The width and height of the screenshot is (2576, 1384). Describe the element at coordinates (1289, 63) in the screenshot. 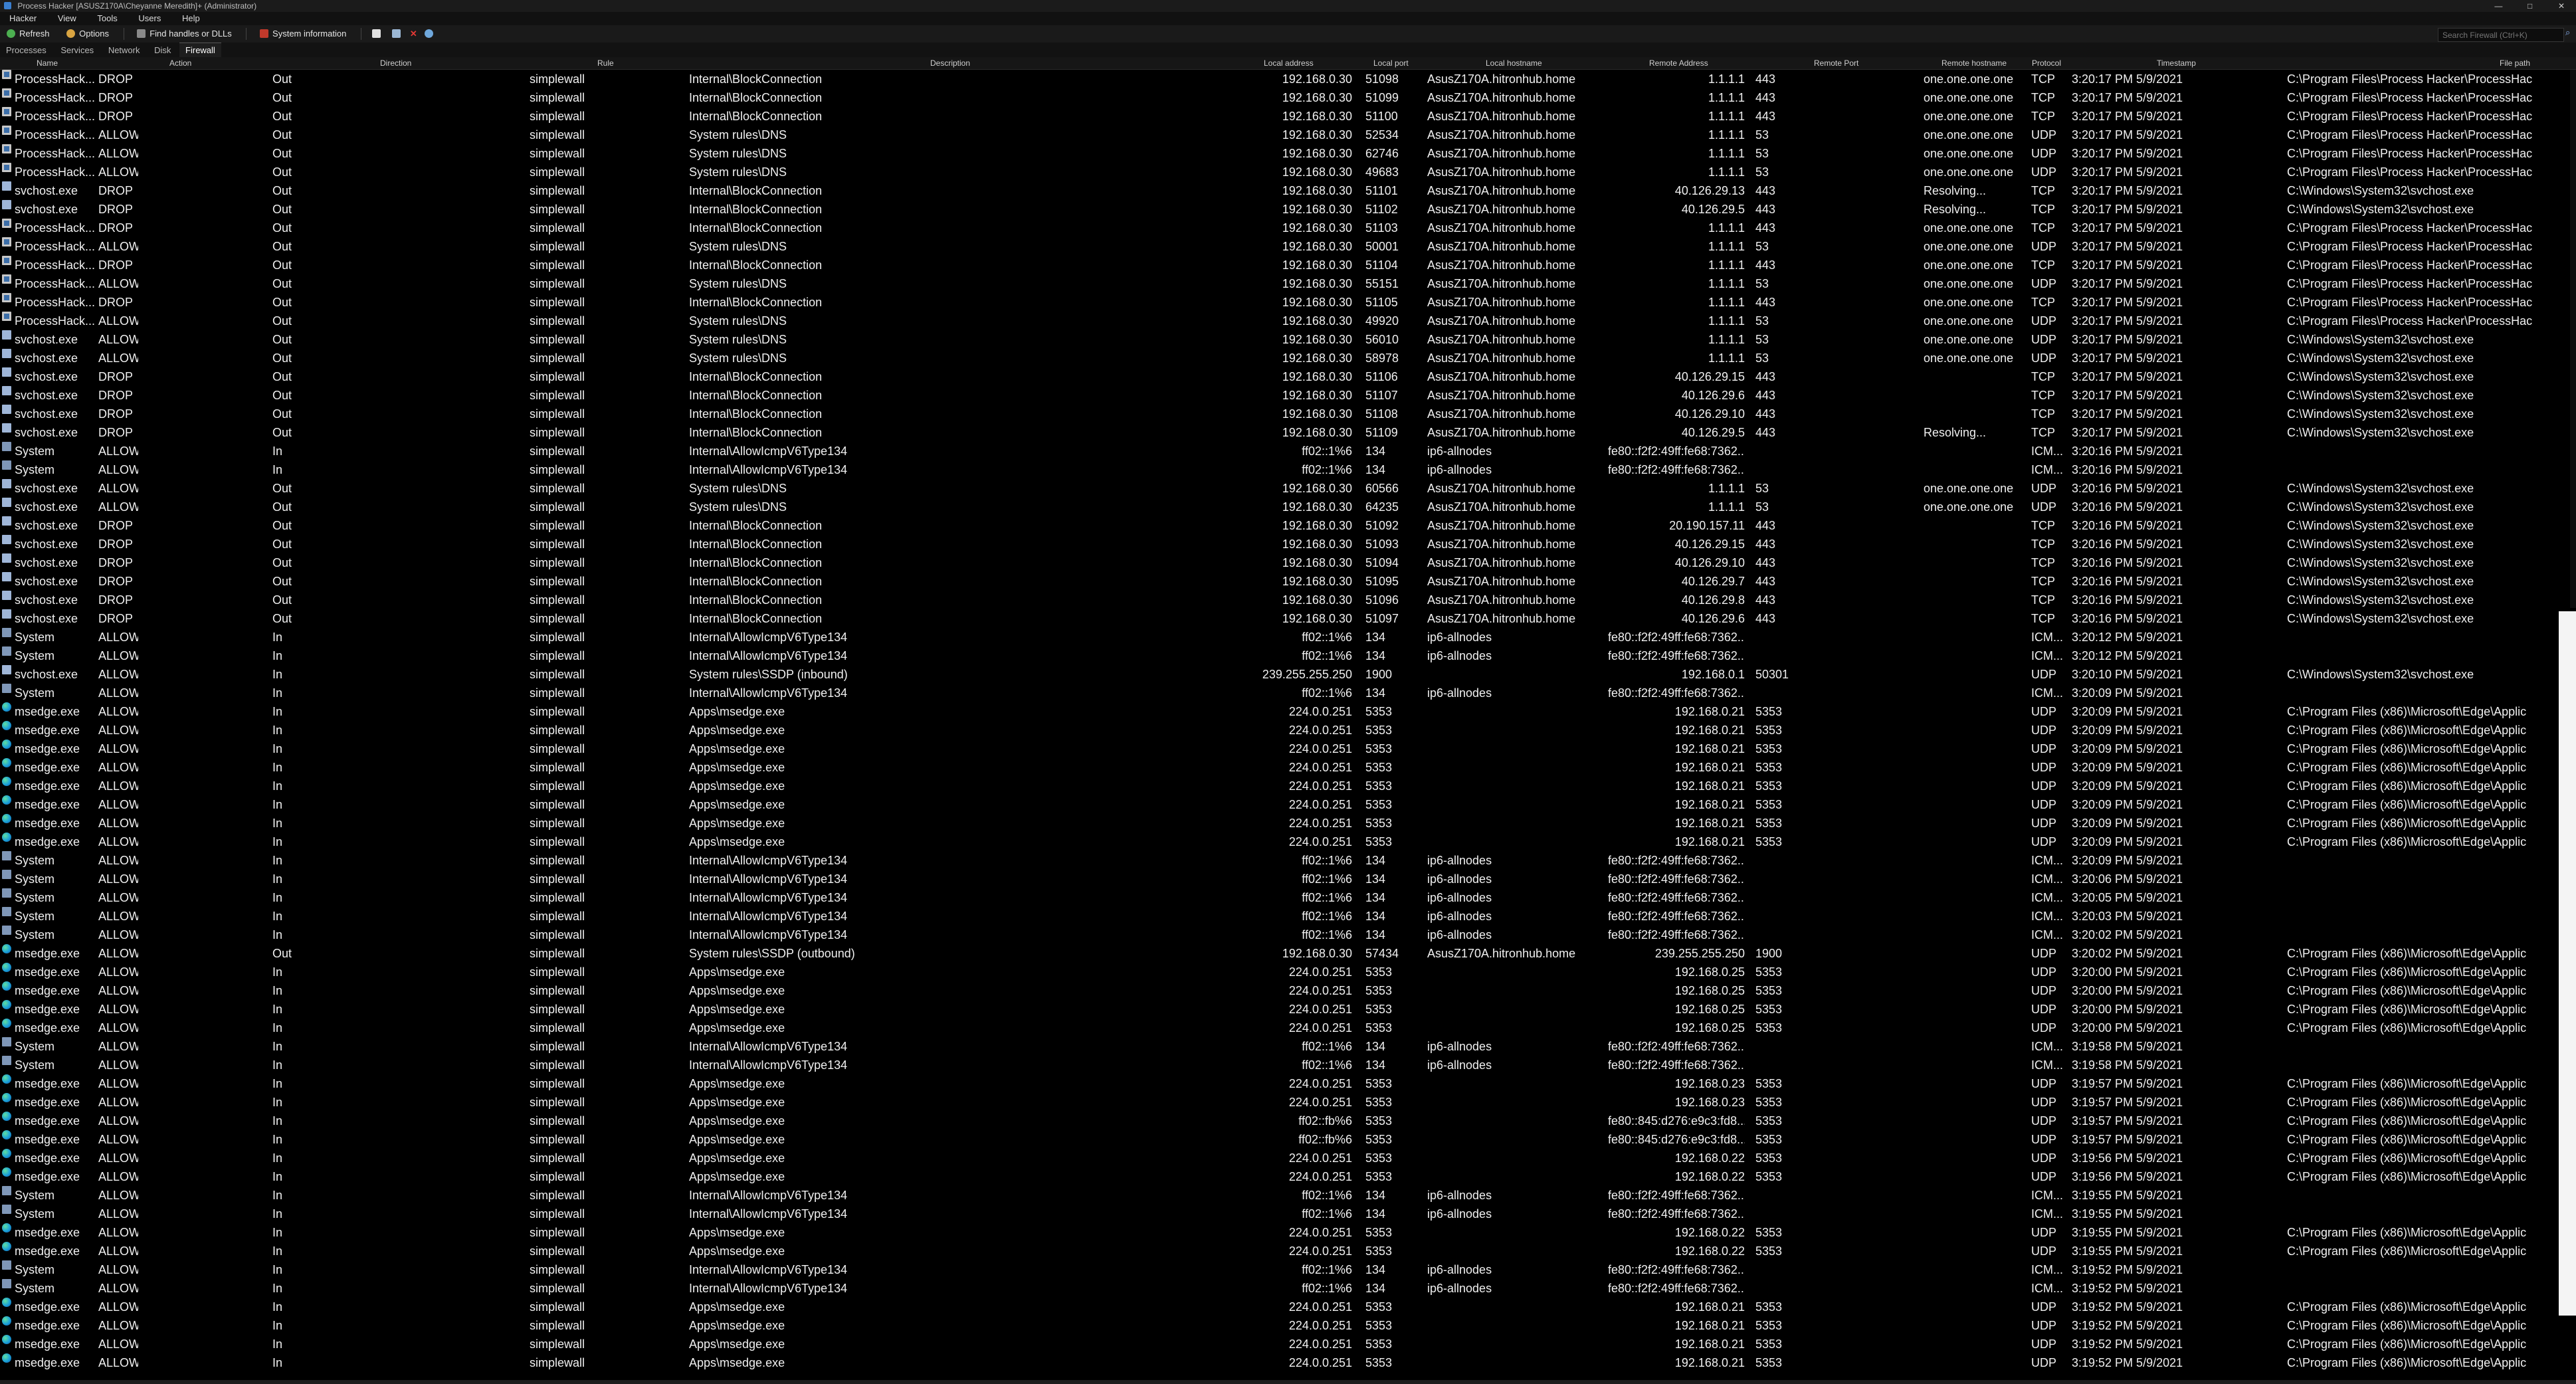

I see `col-local-address: Local address` at that location.